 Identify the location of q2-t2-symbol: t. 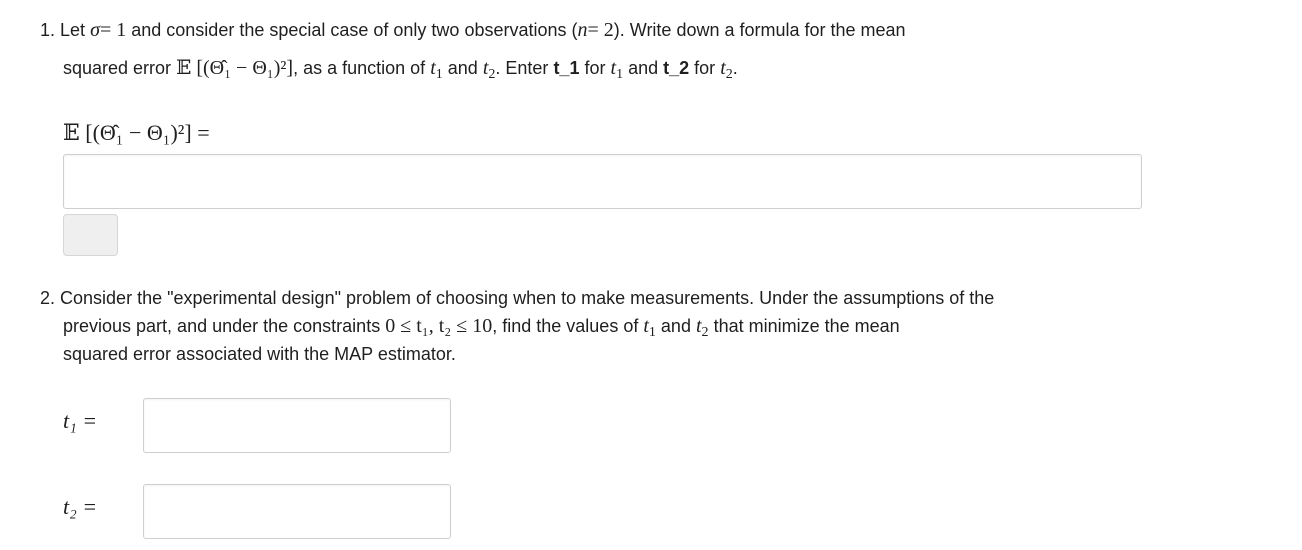
(698, 326).